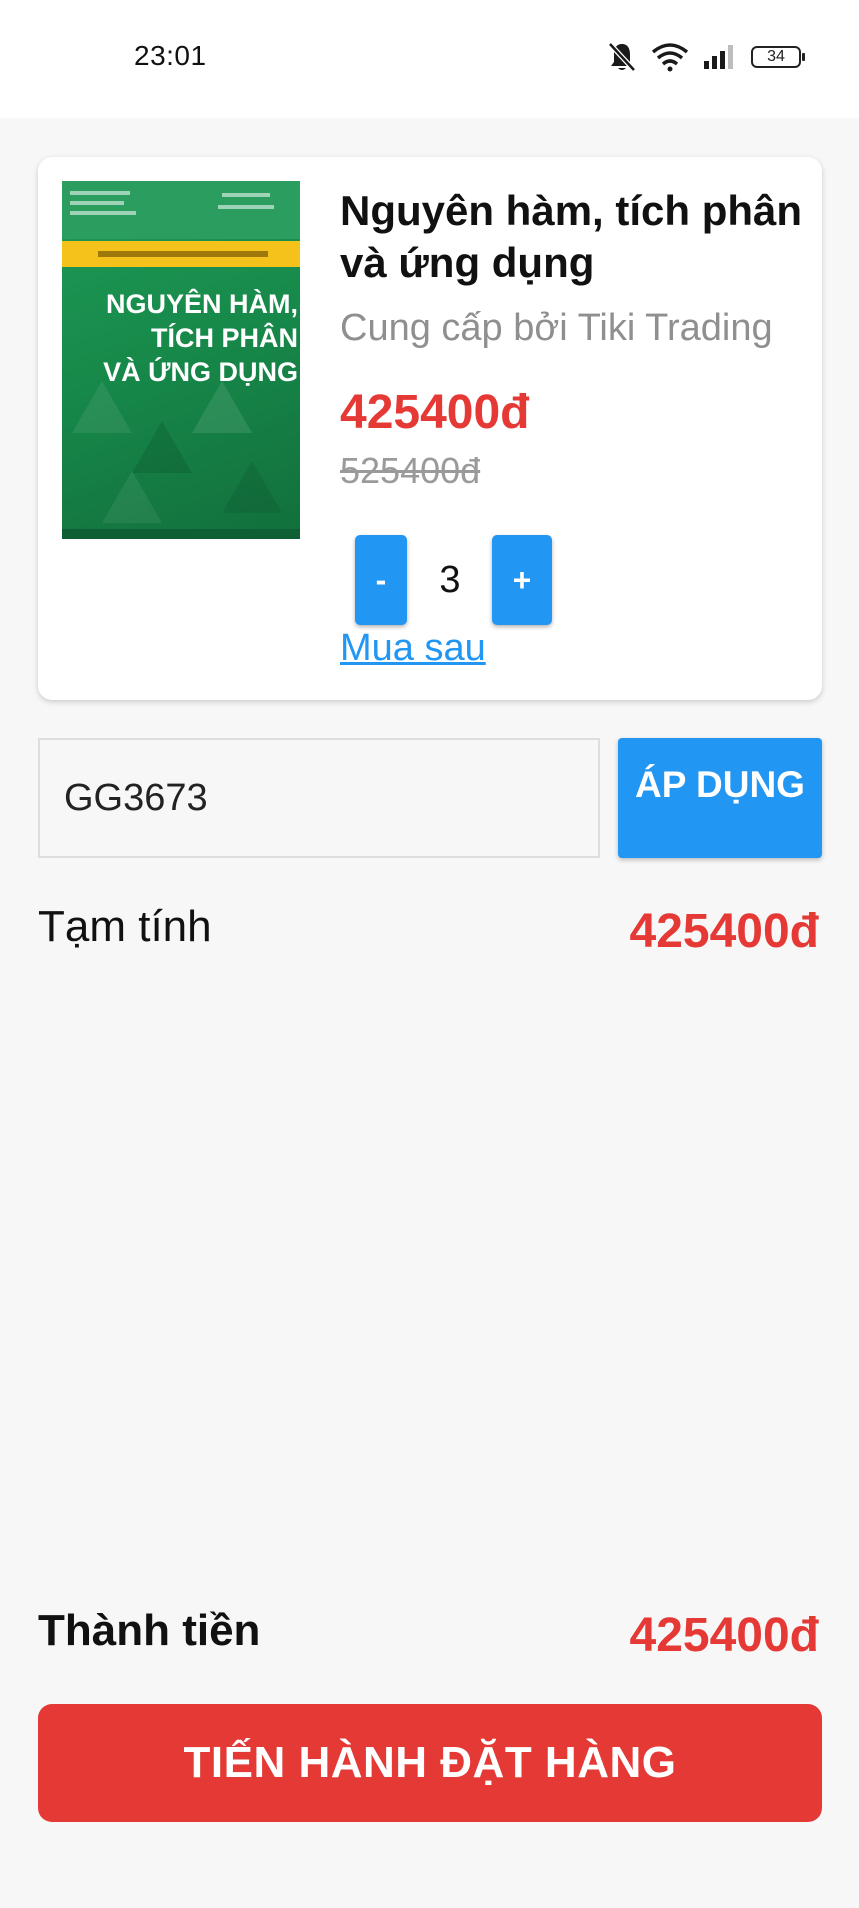  What do you see at coordinates (522, 580) in the screenshot?
I see `increase-quantity-button: +` at bounding box center [522, 580].